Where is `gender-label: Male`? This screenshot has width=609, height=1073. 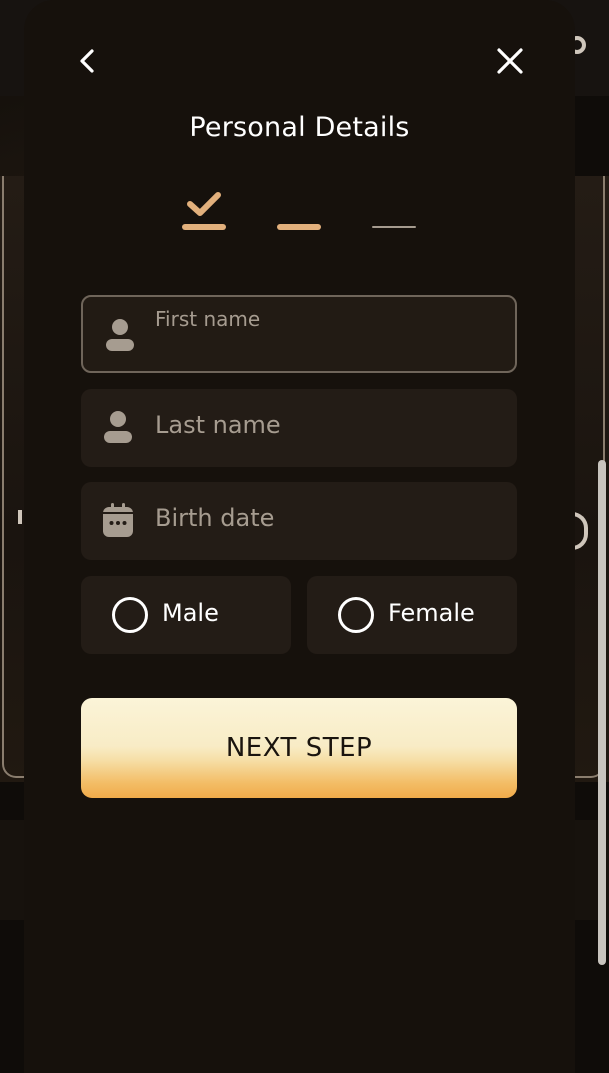
gender-label: Male is located at coordinates (190, 613).